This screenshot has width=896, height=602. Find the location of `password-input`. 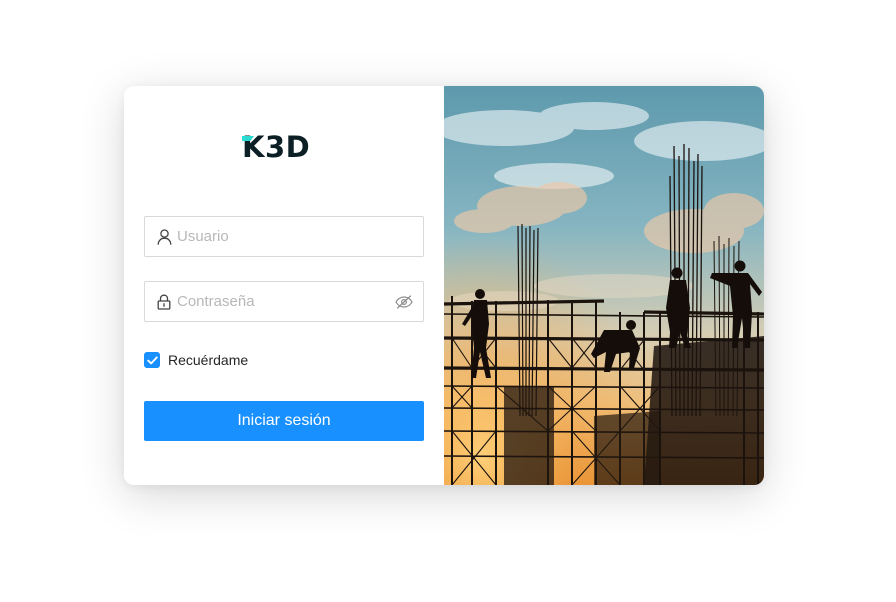

password-input is located at coordinates (286, 301).